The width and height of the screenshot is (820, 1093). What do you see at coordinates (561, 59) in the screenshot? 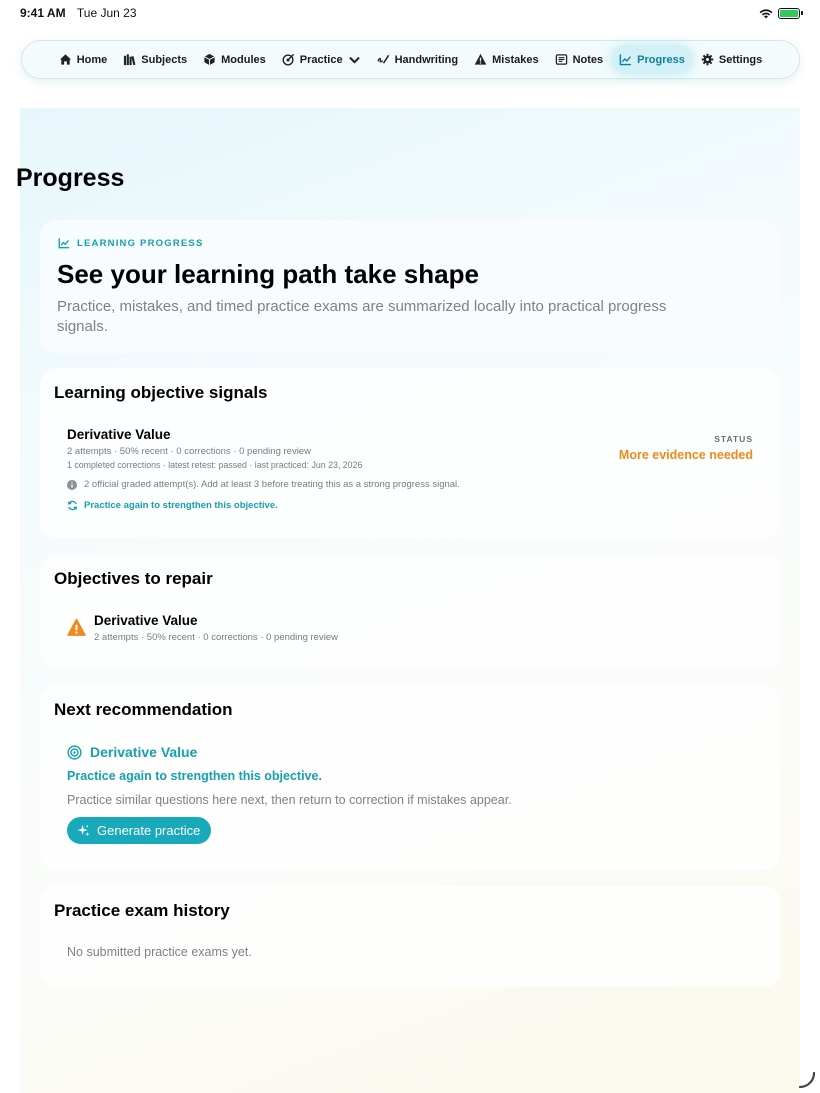
I see `notes-icon` at bounding box center [561, 59].